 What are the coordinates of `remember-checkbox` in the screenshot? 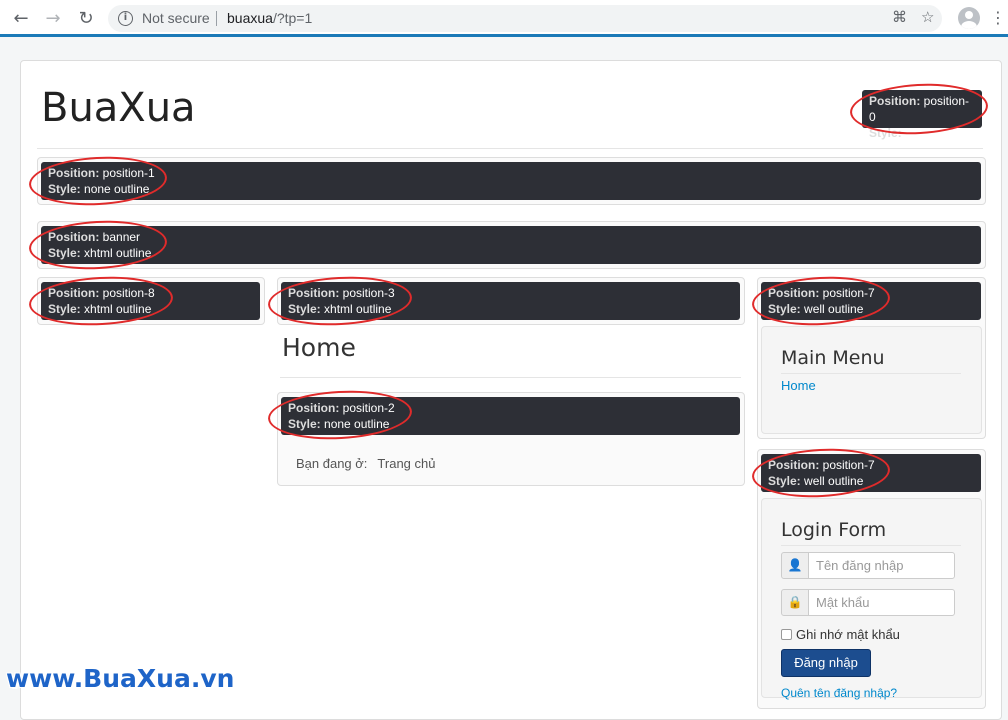 It's located at (786, 634).